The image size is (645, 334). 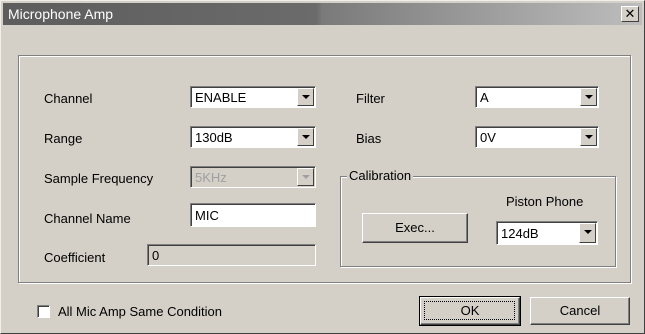 I want to click on cancel-button-label: Cancel, so click(x=580, y=310).